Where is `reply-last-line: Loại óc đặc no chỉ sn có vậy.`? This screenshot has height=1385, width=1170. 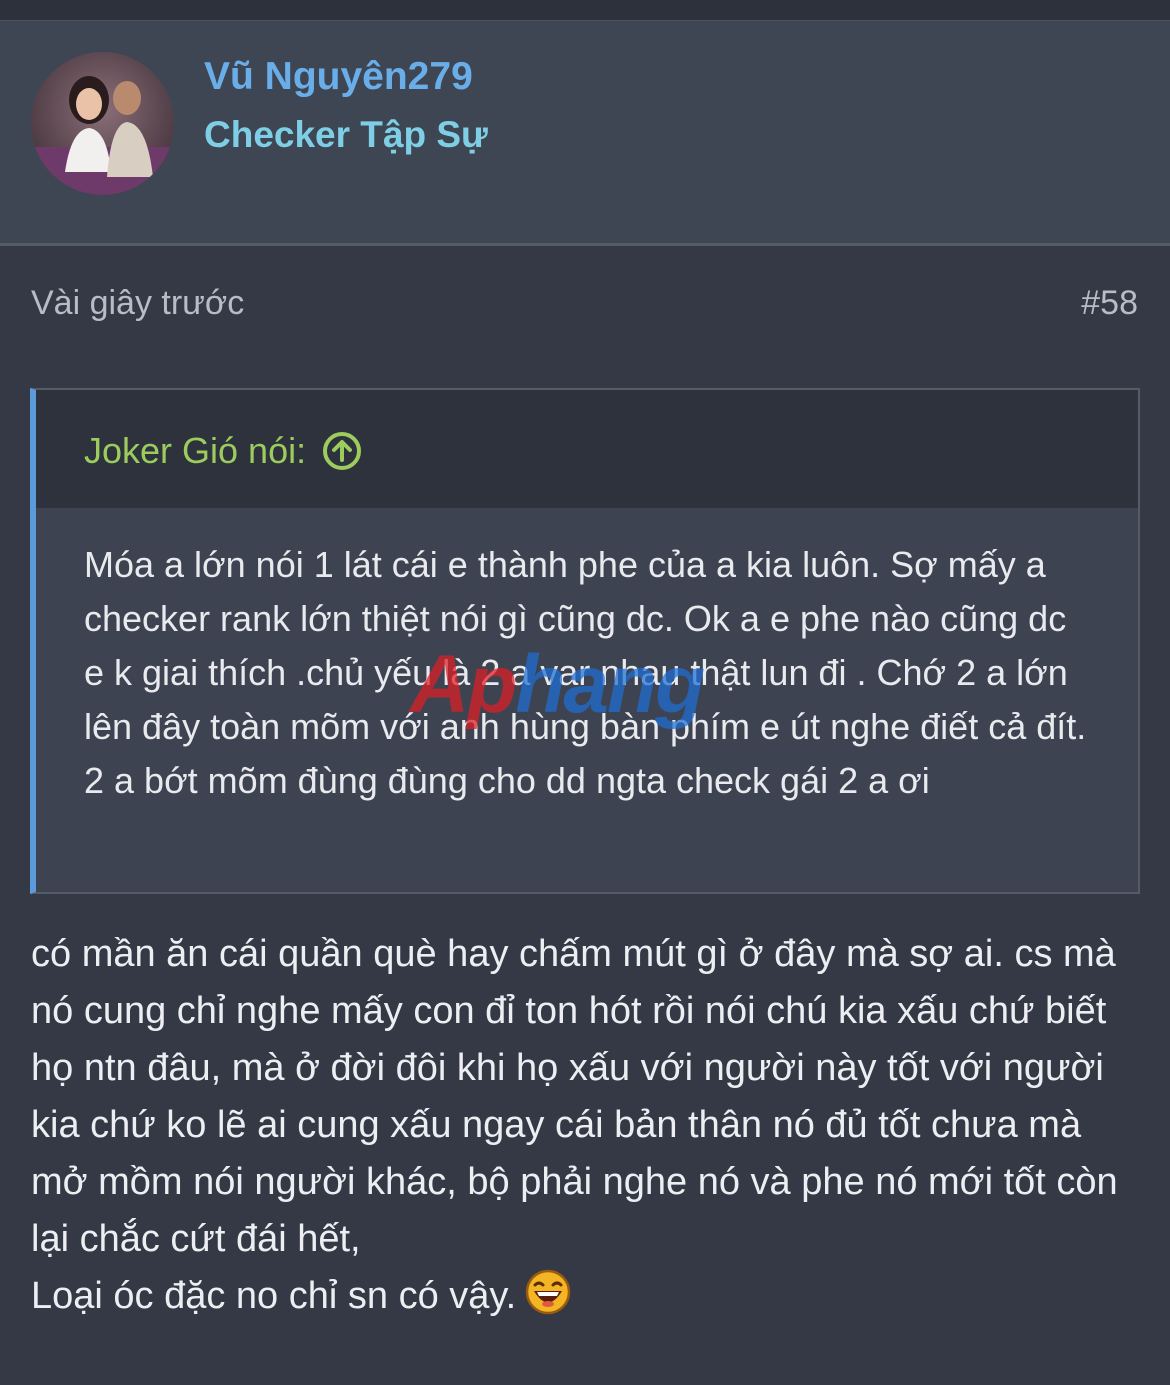
reply-last-line: Loại óc đặc no chỉ sn có vậy. is located at coordinates (586, 1296).